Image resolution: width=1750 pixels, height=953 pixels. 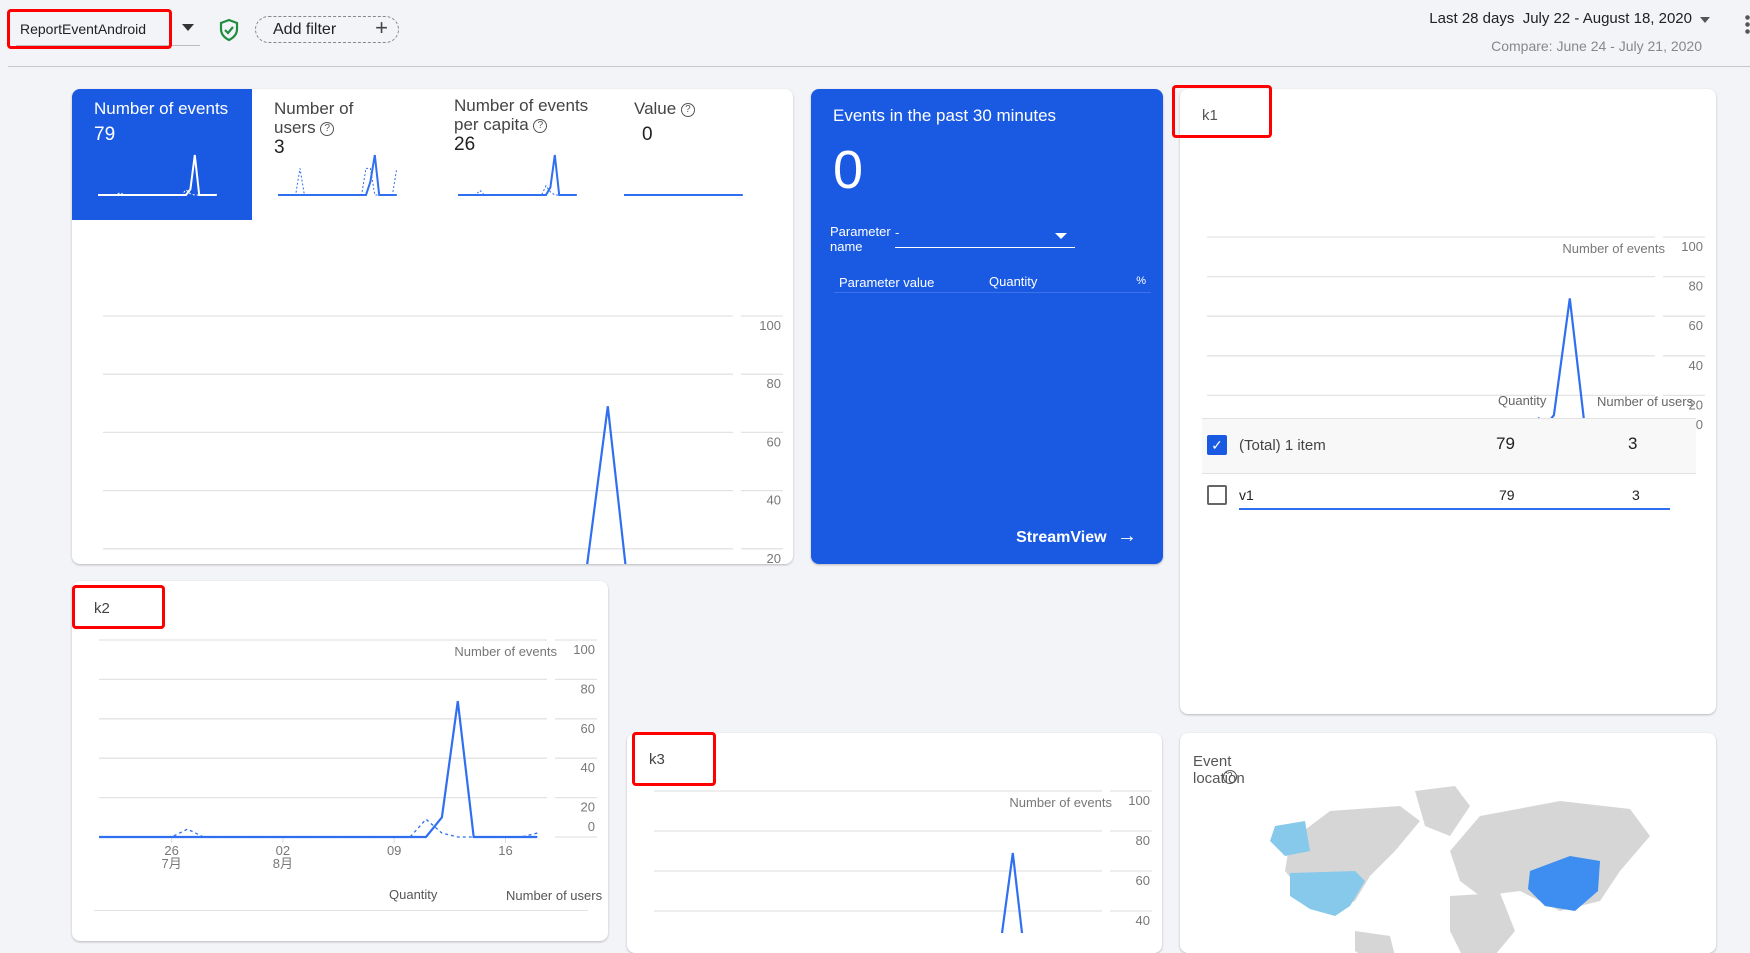 I want to click on table-row: v1 79 3, so click(x=1449, y=494).